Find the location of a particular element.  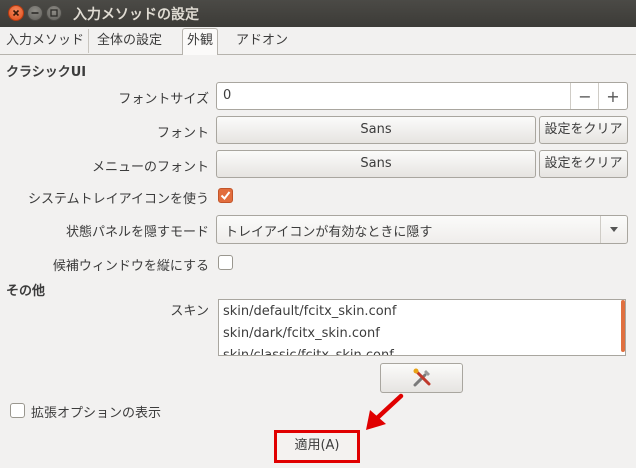

font-size-spinner: 0 − + is located at coordinates (422, 96).